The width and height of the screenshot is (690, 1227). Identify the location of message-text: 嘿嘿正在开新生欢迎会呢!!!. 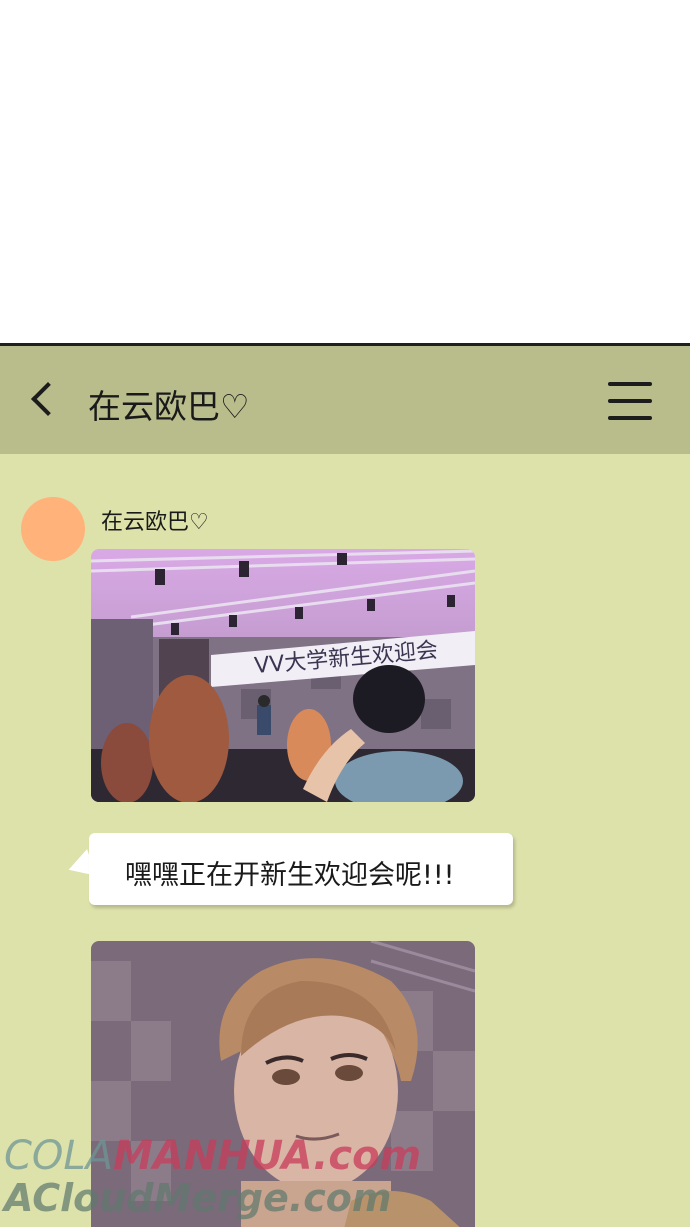
(290, 875).